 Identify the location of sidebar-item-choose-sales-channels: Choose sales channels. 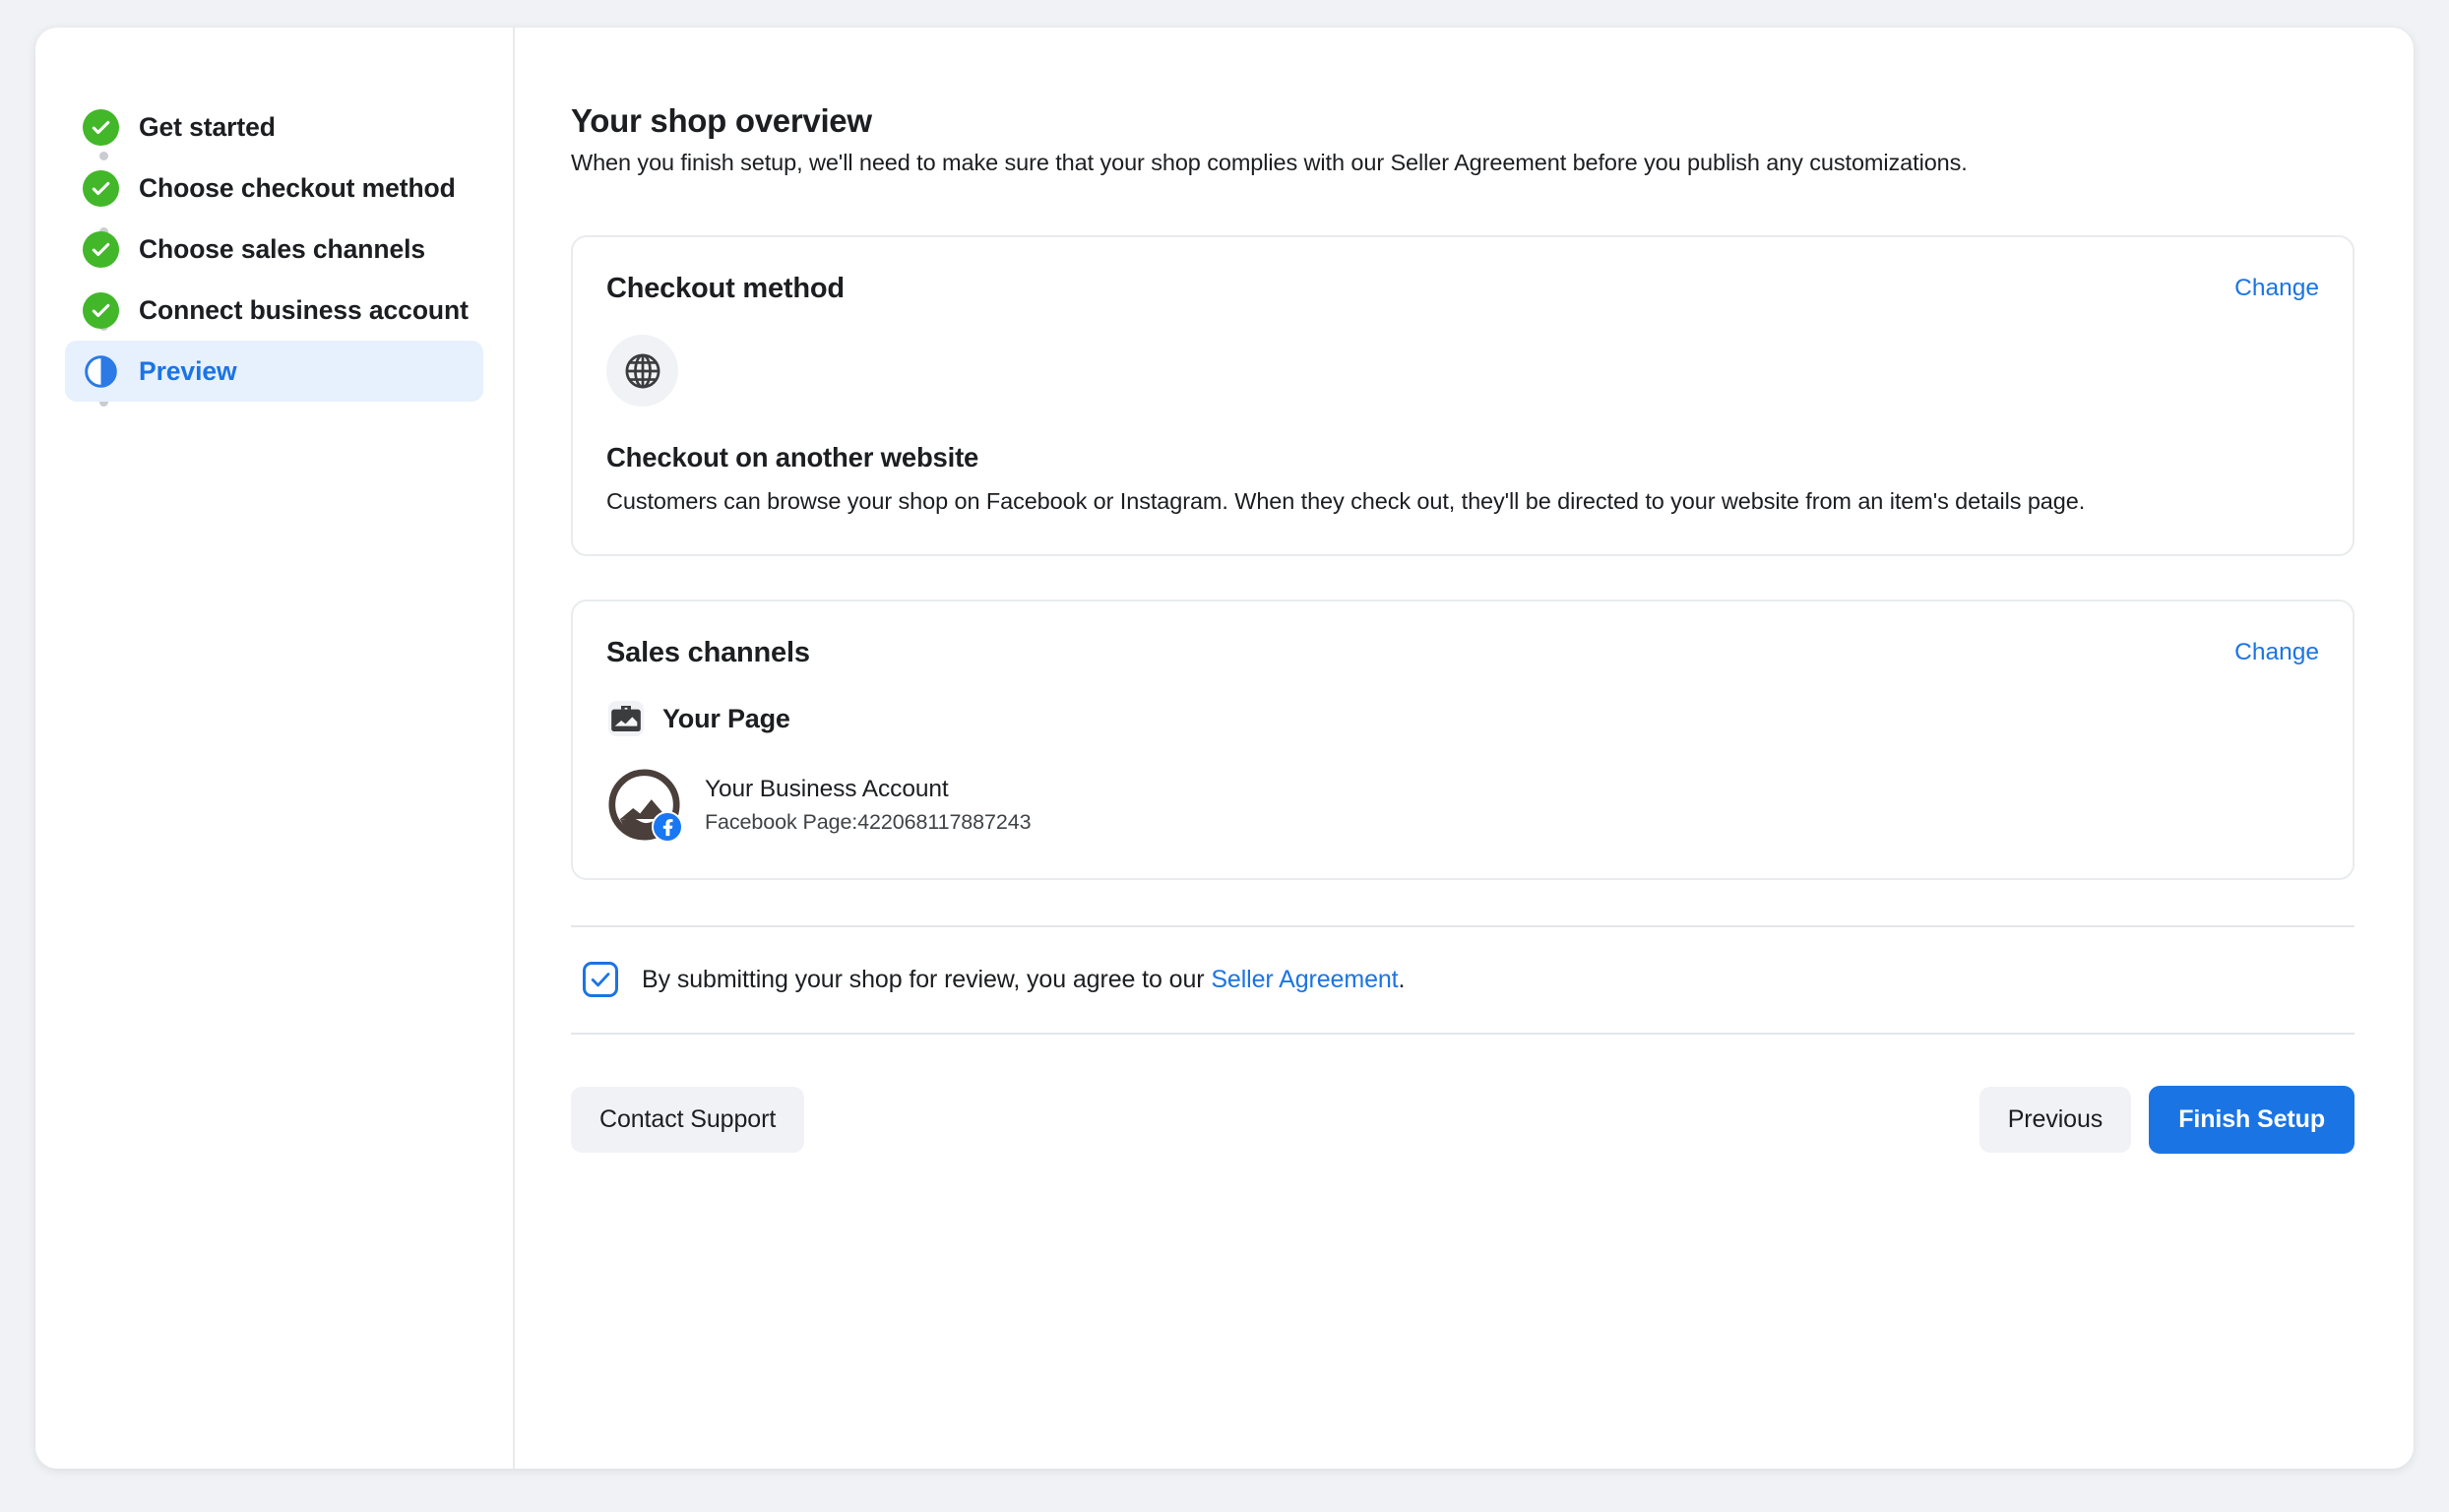
(274, 249).